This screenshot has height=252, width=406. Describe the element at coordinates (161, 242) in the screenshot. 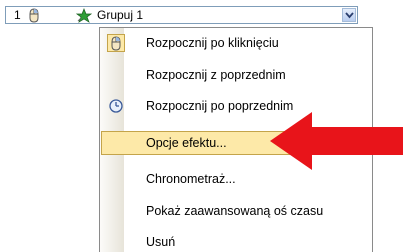

I see `menu-item-label: Usuń` at that location.